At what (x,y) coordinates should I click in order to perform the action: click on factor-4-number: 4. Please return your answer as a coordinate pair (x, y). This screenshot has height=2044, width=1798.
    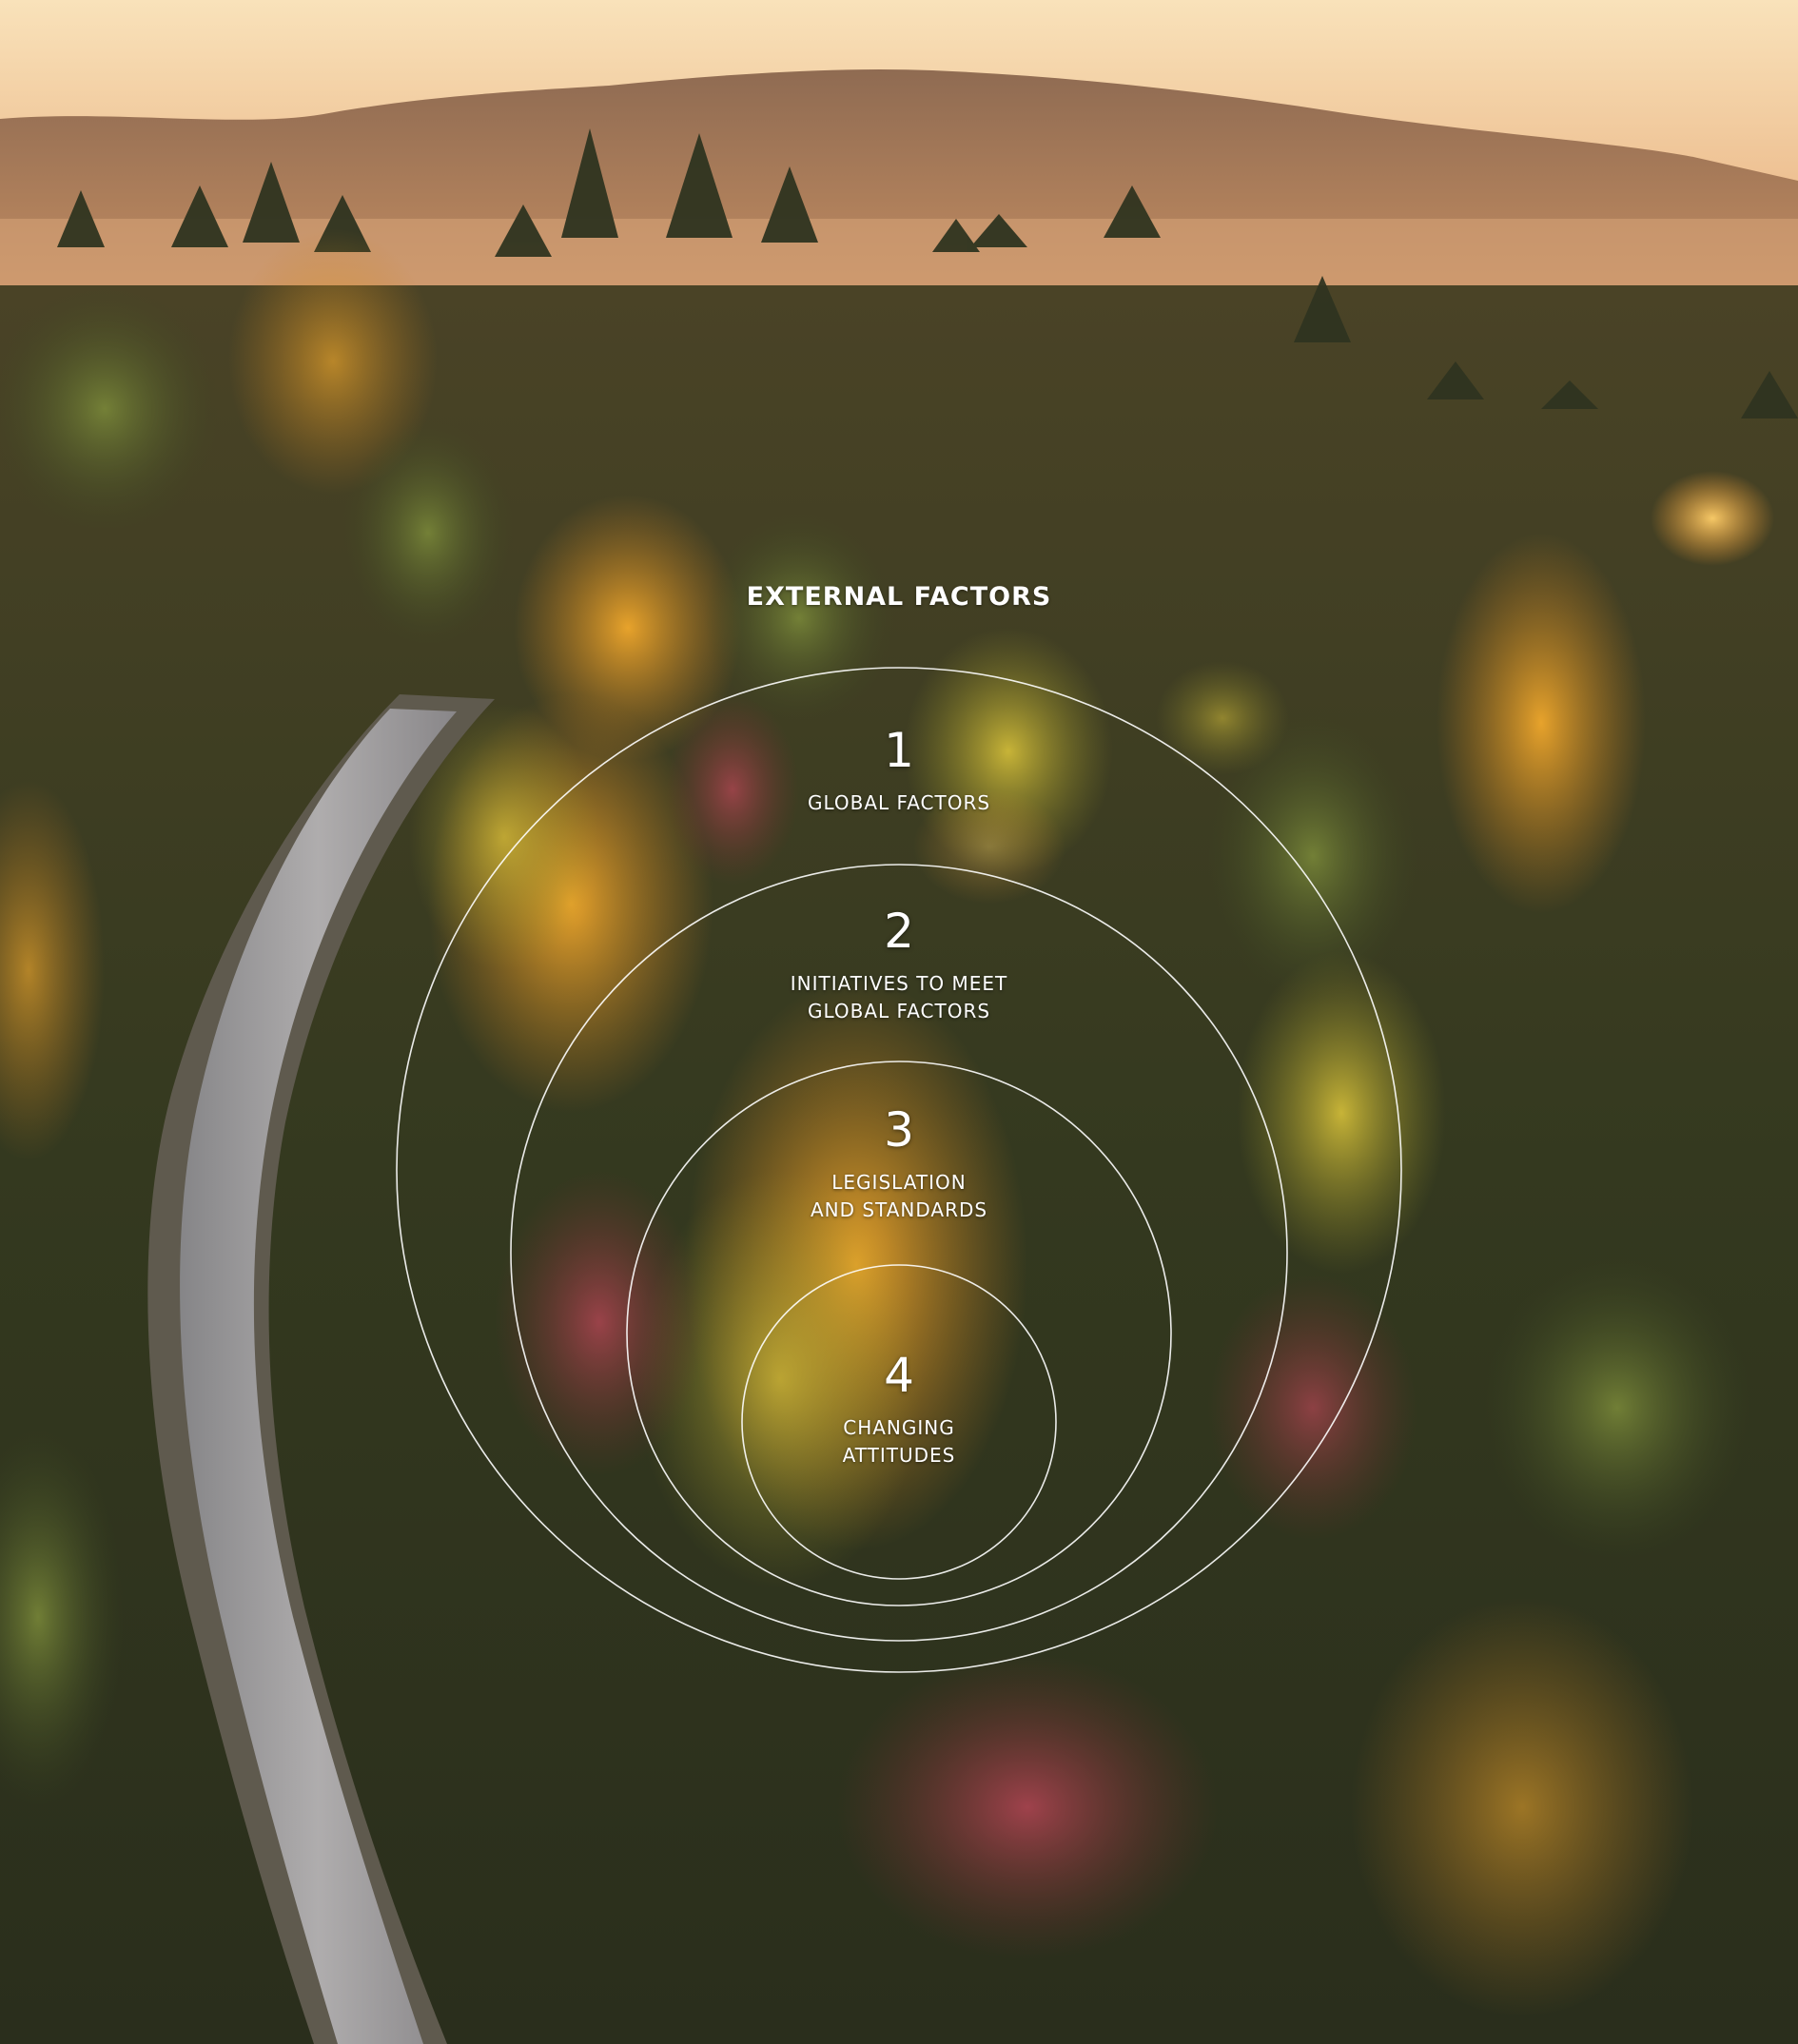
    Looking at the image, I should click on (899, 1376).